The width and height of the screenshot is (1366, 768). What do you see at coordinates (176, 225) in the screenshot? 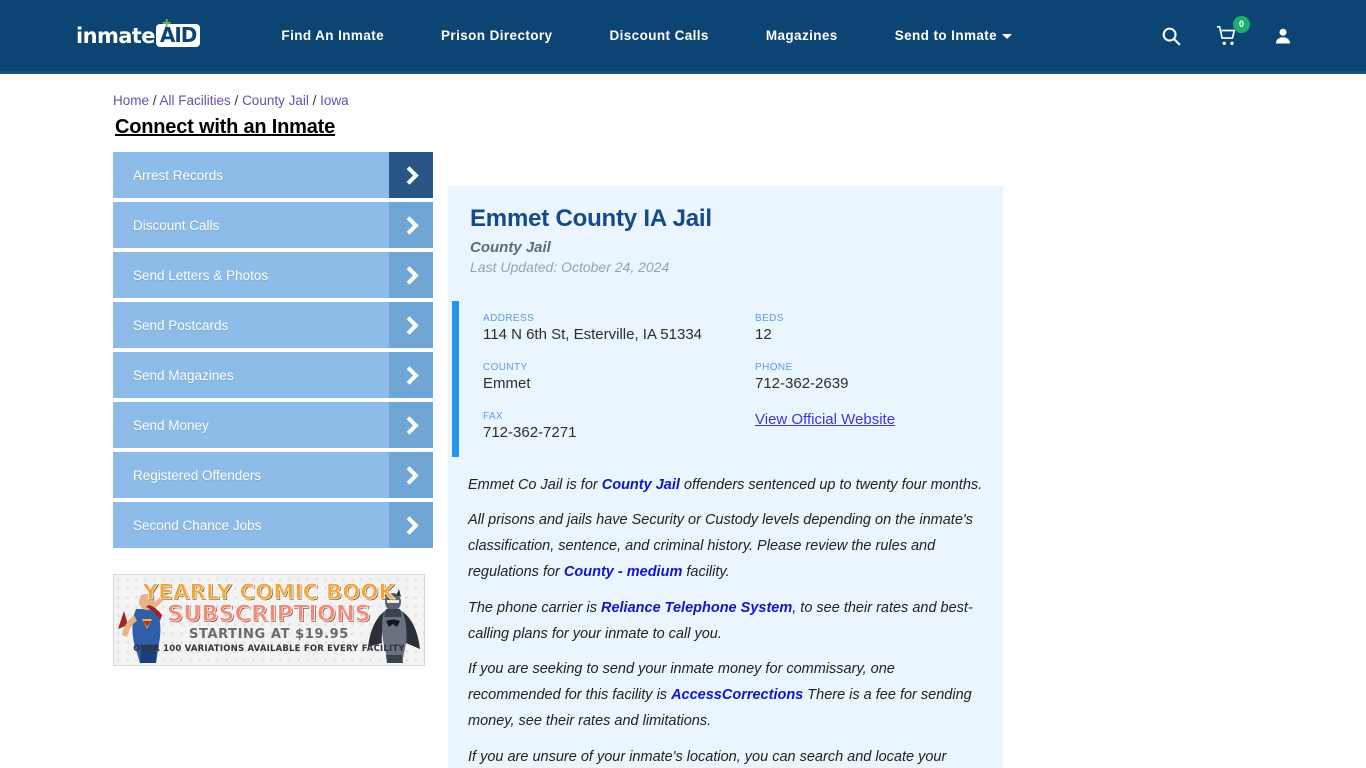
I see `sidebar-item-label: Discount Calls` at bounding box center [176, 225].